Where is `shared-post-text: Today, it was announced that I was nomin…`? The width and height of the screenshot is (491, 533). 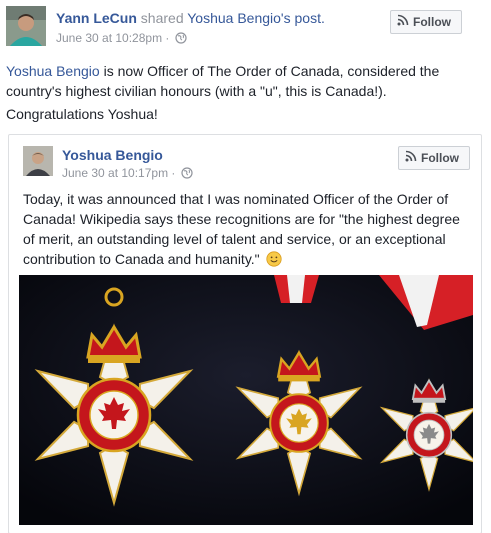 shared-post-text: Today, it was announced that I was nomin… is located at coordinates (246, 230).